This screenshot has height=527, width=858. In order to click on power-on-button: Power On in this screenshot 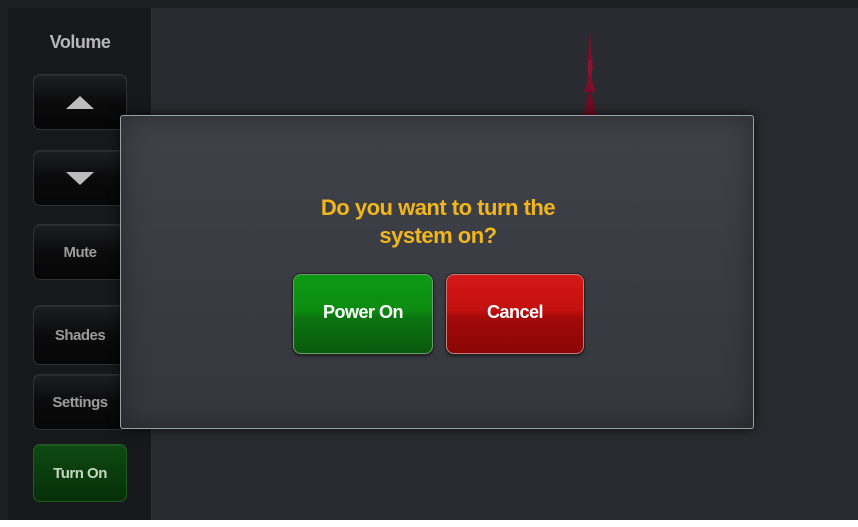, I will do `click(363, 314)`.